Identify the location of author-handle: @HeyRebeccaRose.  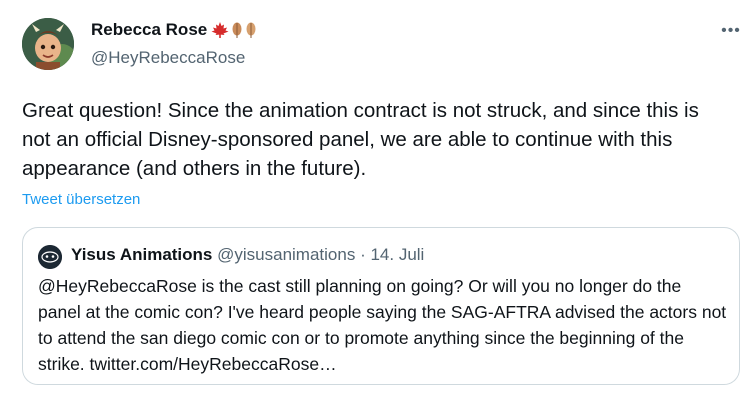
(168, 58).